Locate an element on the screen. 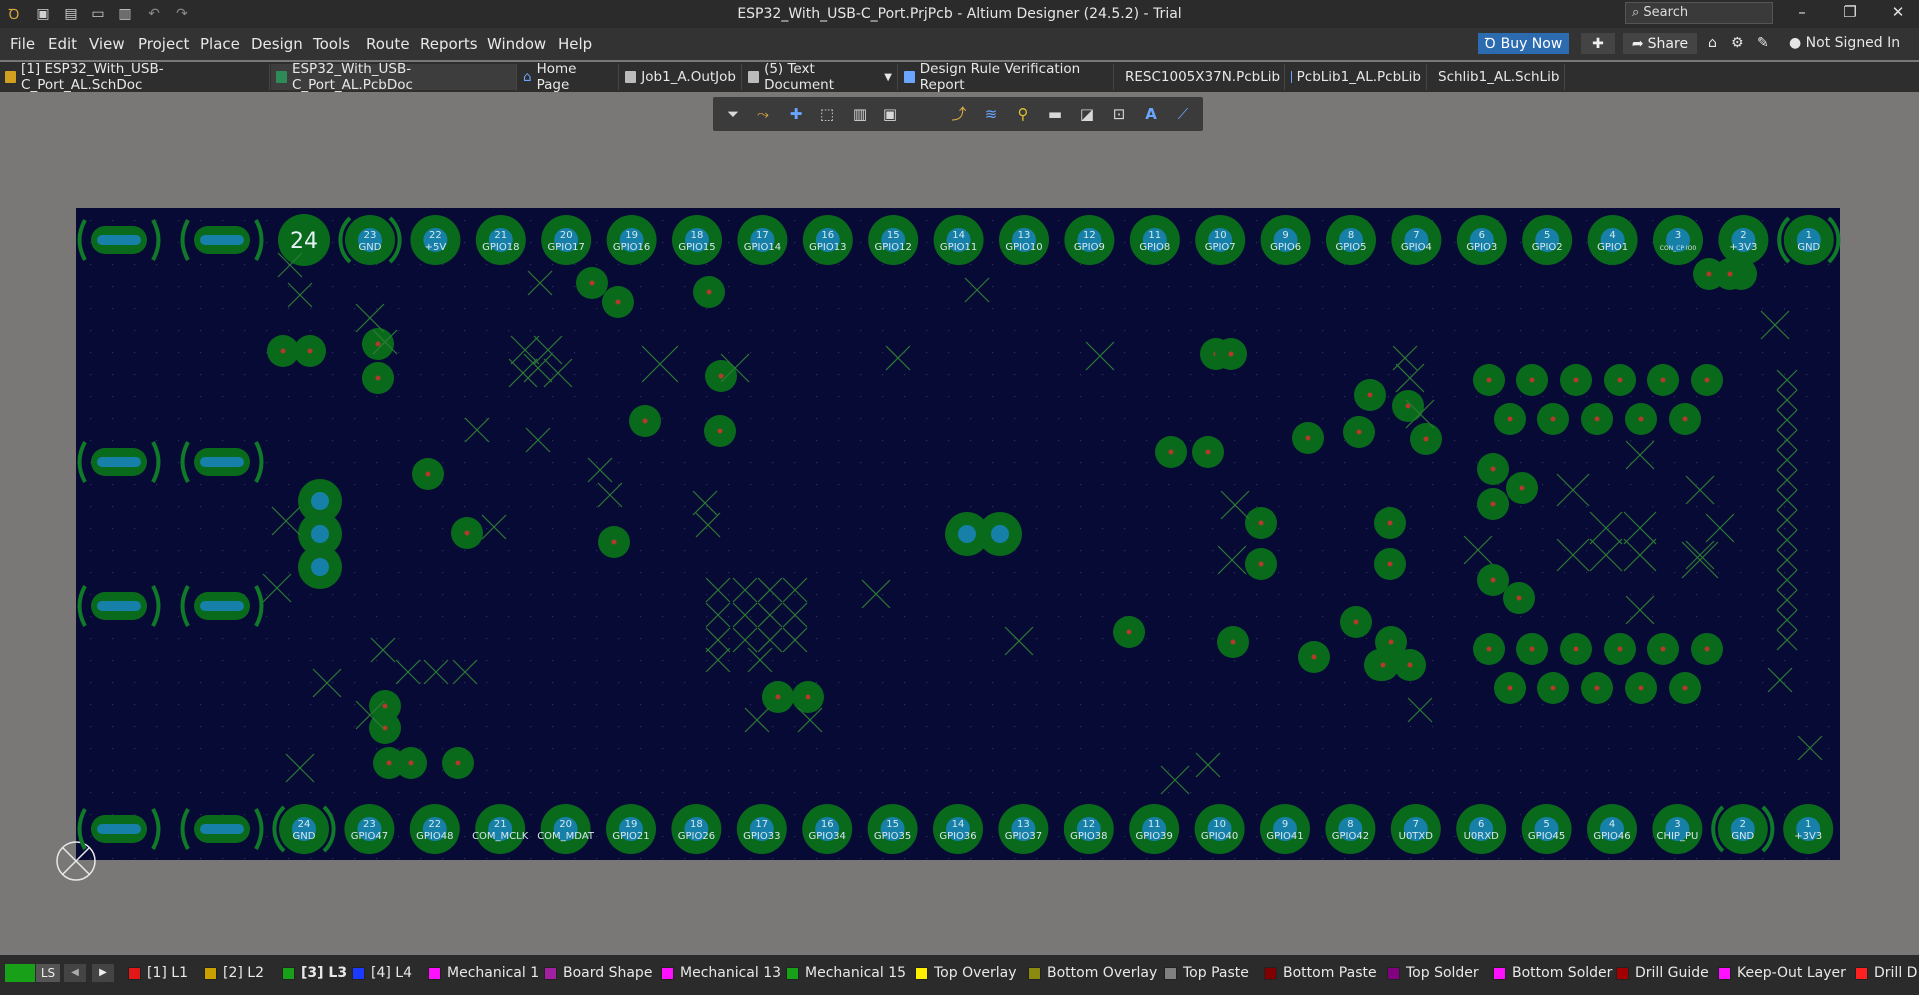 This screenshot has height=995, width=1919. layer-tab: Top Paste is located at coordinates (1206, 973).